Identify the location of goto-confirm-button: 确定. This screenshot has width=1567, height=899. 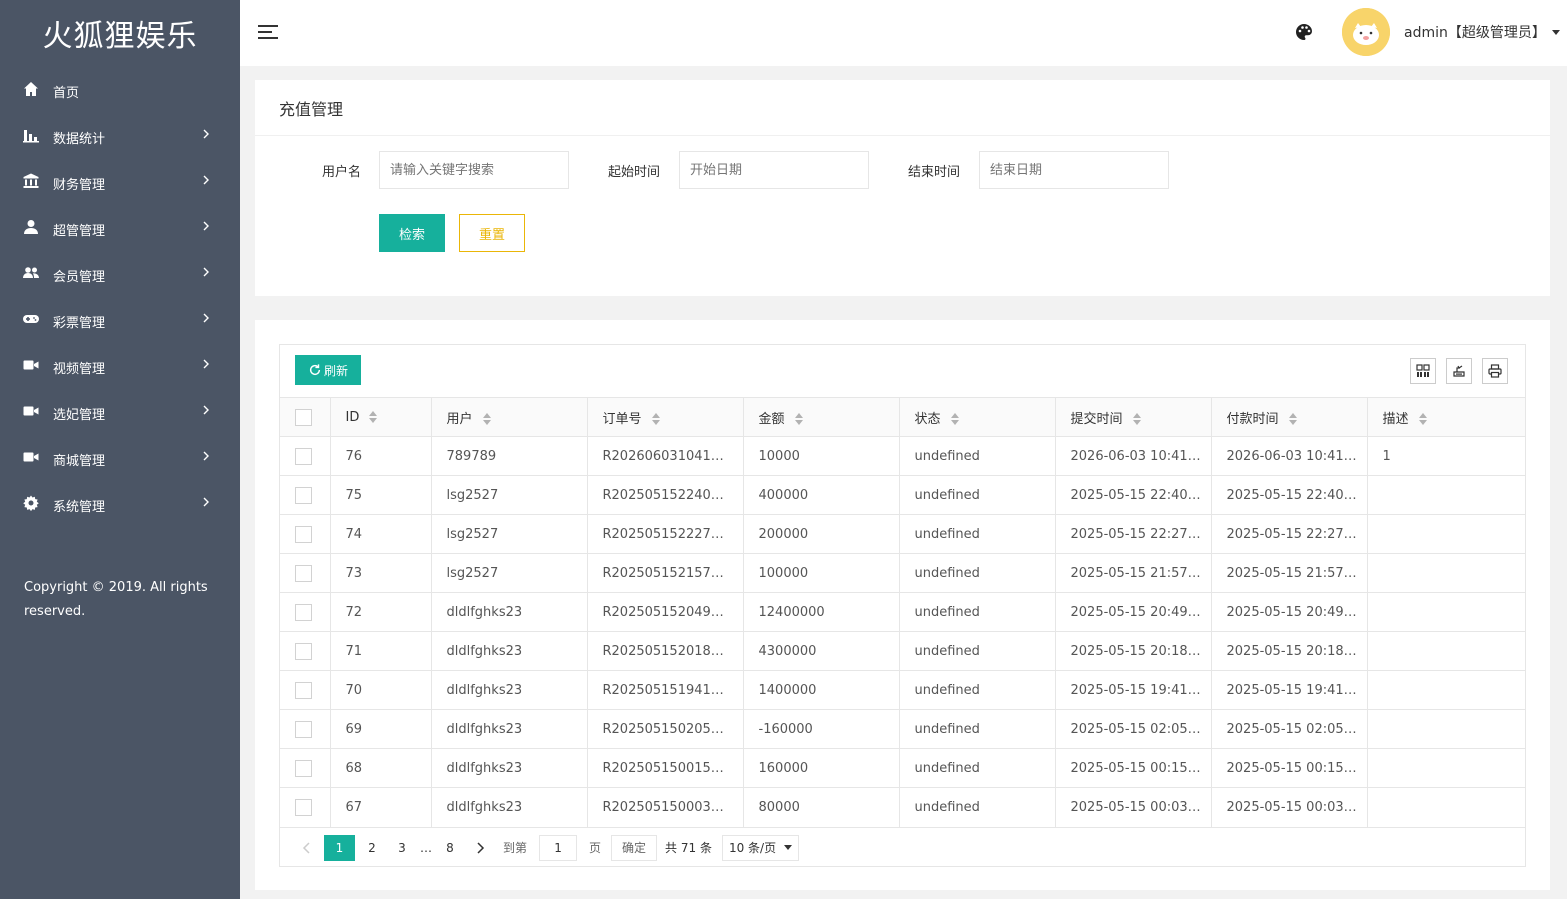
(634, 847).